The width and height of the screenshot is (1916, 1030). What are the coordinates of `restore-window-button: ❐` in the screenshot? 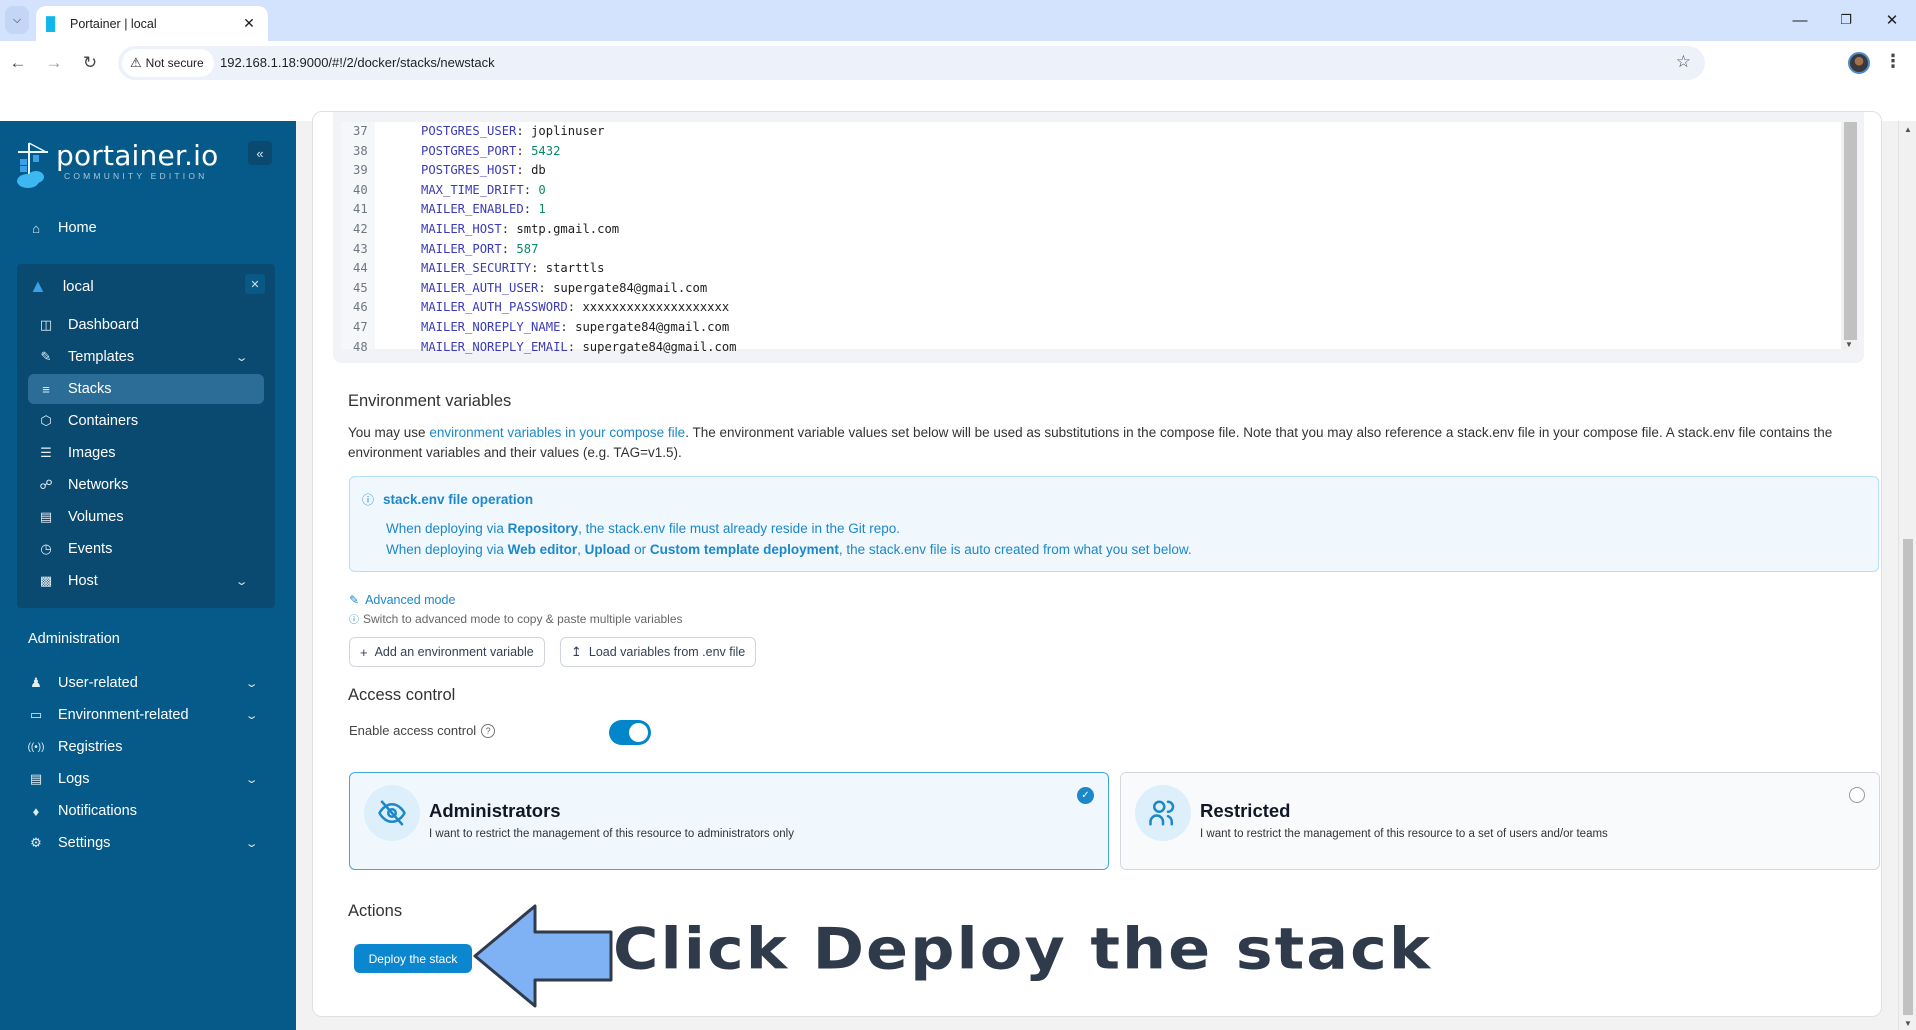 It's located at (1846, 20).